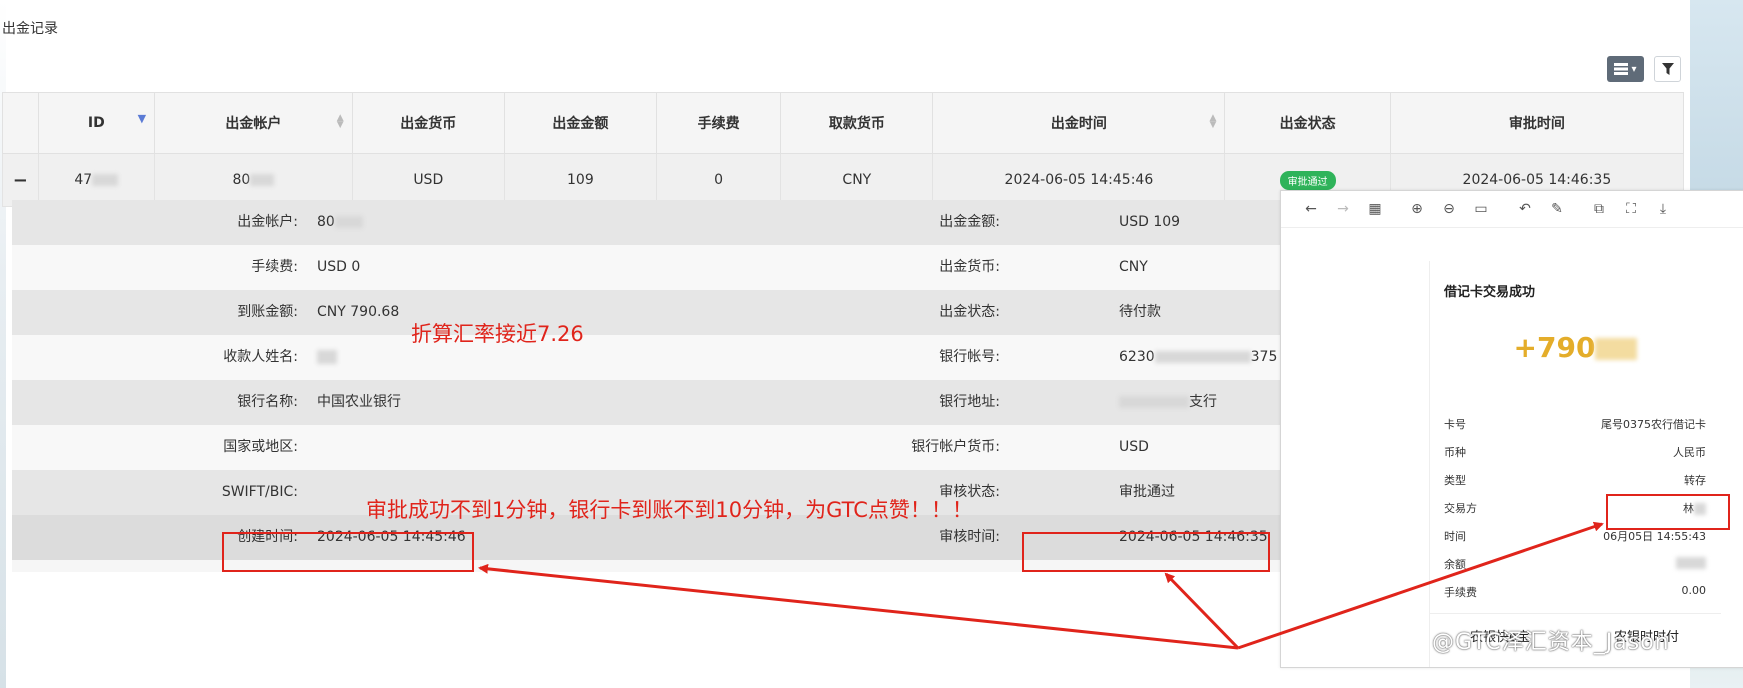 Image resolution: width=1743 pixels, height=688 pixels. Describe the element at coordinates (580, 123) in the screenshot. I see `header-amount: 出金金额` at that location.